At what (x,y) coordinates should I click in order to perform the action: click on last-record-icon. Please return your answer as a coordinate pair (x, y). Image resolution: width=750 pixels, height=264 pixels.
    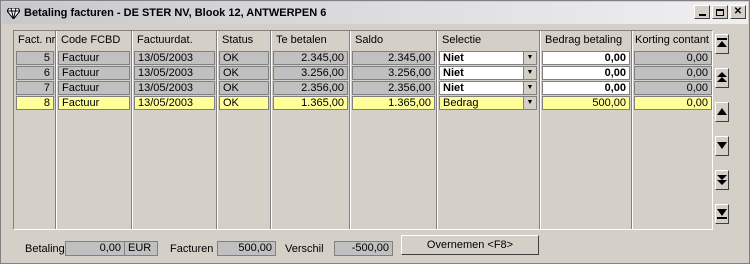
    Looking at the image, I should click on (722, 214).